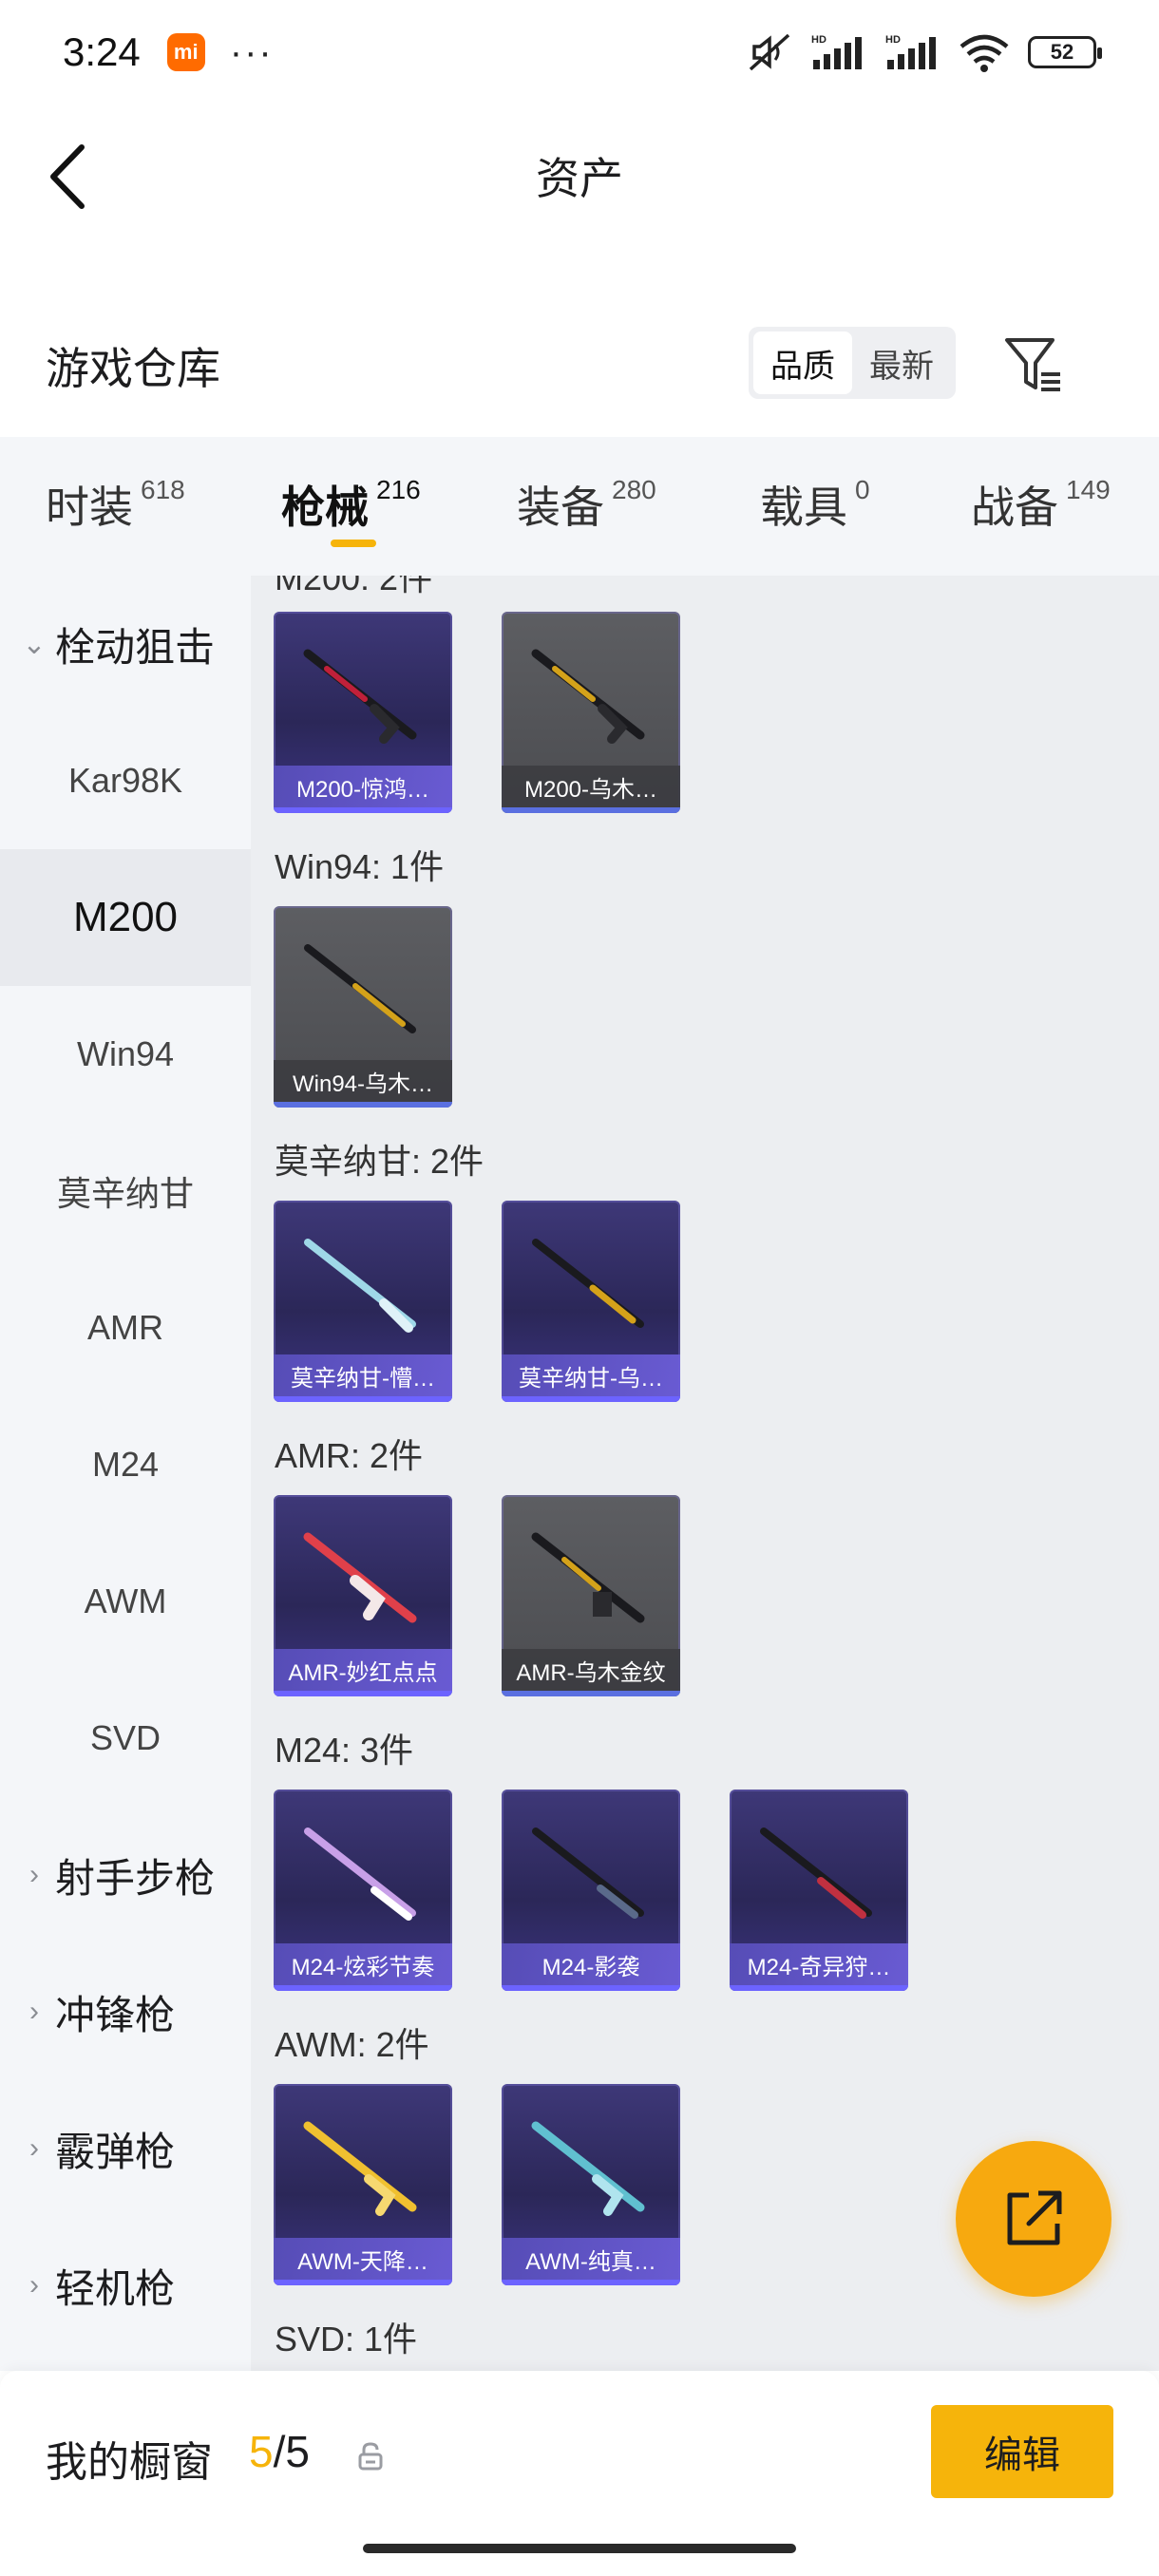 Image resolution: width=1159 pixels, height=2576 pixels. Describe the element at coordinates (344, 1750) in the screenshot. I see `group-title-m24: M24: 3件` at that location.